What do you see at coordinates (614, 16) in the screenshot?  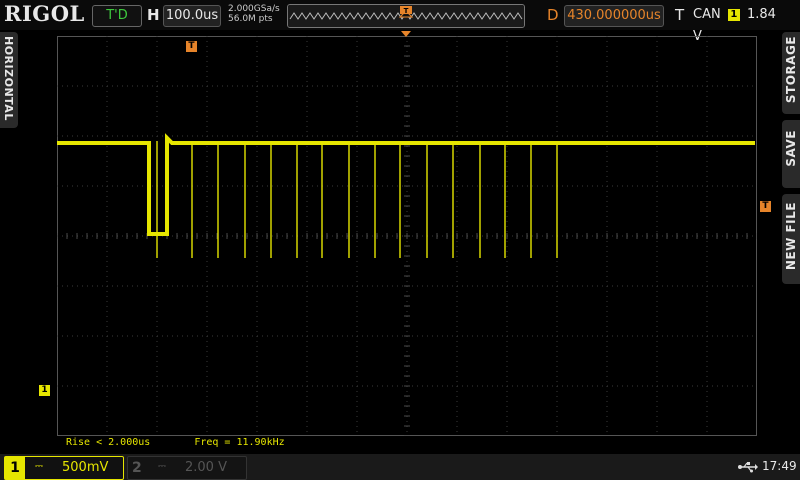 I see `delay-value: 430.000000us` at bounding box center [614, 16].